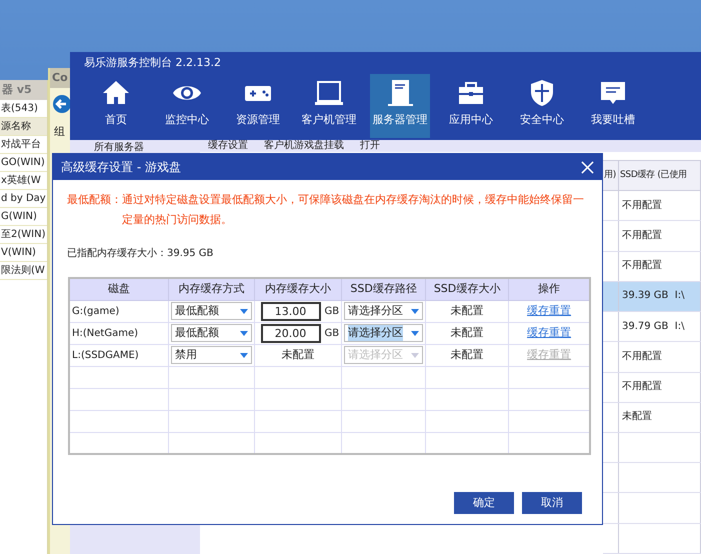  What do you see at coordinates (105, 355) in the screenshot?
I see `table-cell: L:(SSDGAME)` at bounding box center [105, 355].